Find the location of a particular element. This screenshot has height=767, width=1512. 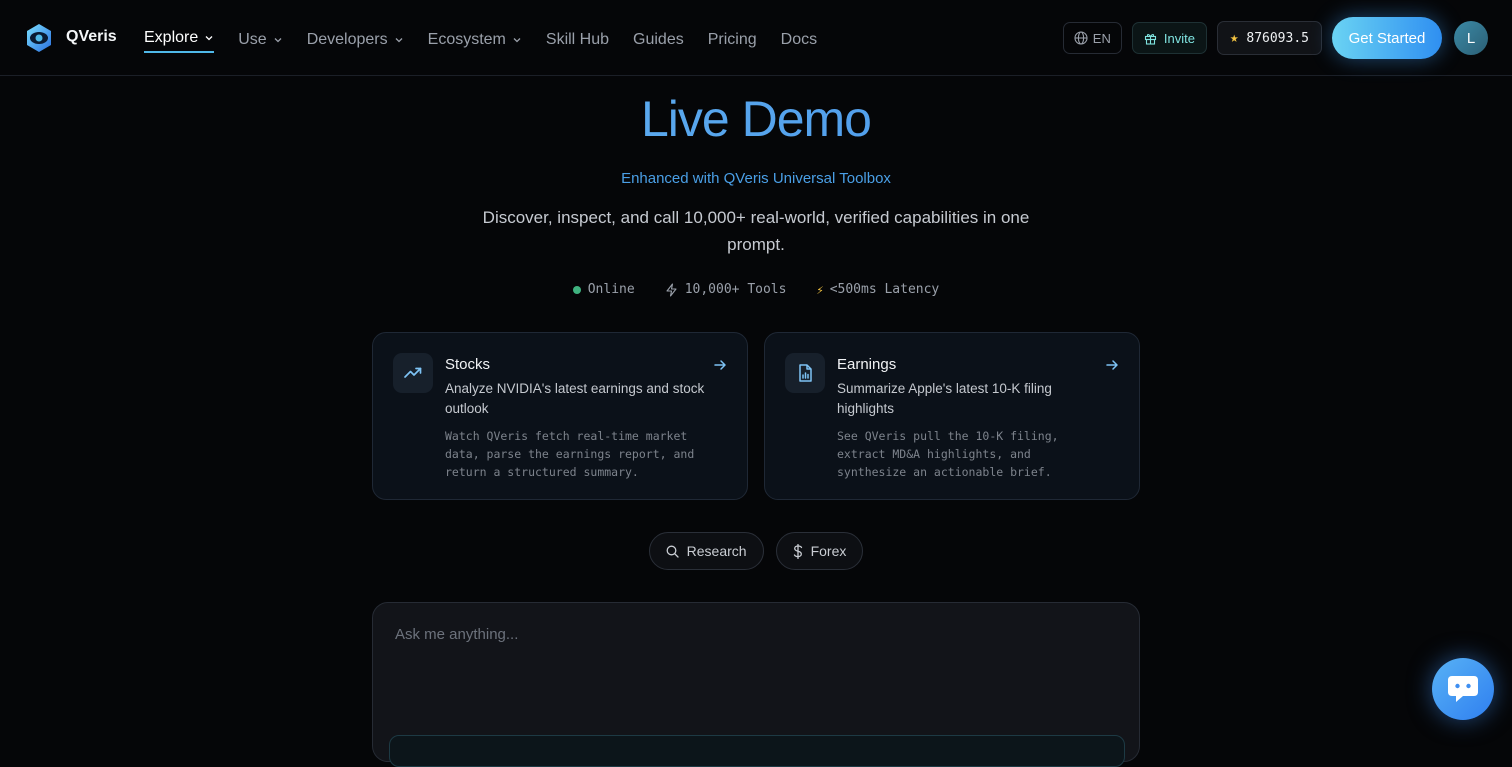

nav-skill-hub: Skill Hub is located at coordinates (577, 40).